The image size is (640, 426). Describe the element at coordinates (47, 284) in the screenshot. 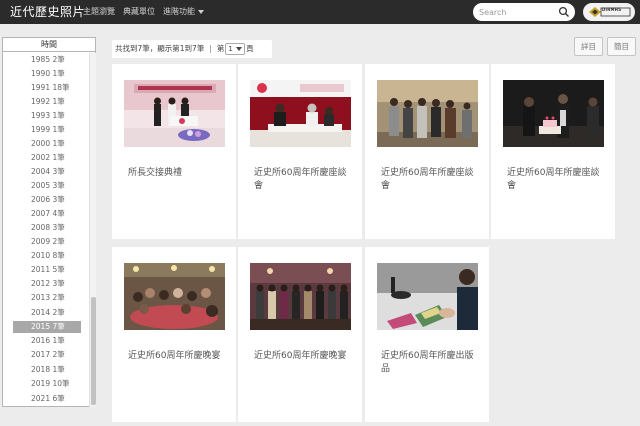

I see `year-item: 2012 3筆` at that location.